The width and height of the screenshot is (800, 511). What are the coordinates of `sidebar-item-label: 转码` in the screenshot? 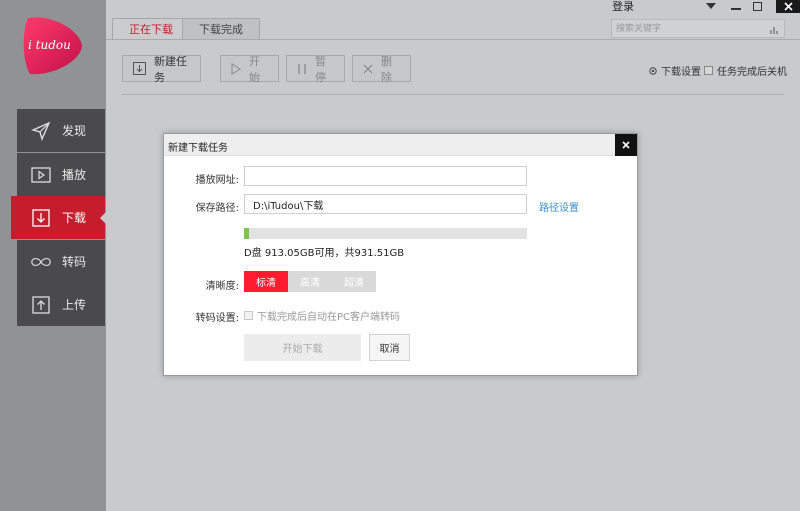 It's located at (74, 262).